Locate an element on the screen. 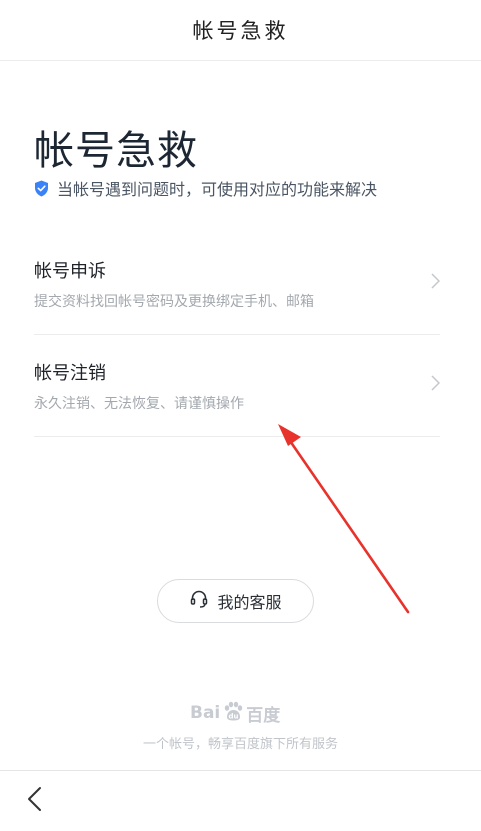  menu-item-desc: 永久注销、无法恢复、请谨慎操作 is located at coordinates (139, 404).